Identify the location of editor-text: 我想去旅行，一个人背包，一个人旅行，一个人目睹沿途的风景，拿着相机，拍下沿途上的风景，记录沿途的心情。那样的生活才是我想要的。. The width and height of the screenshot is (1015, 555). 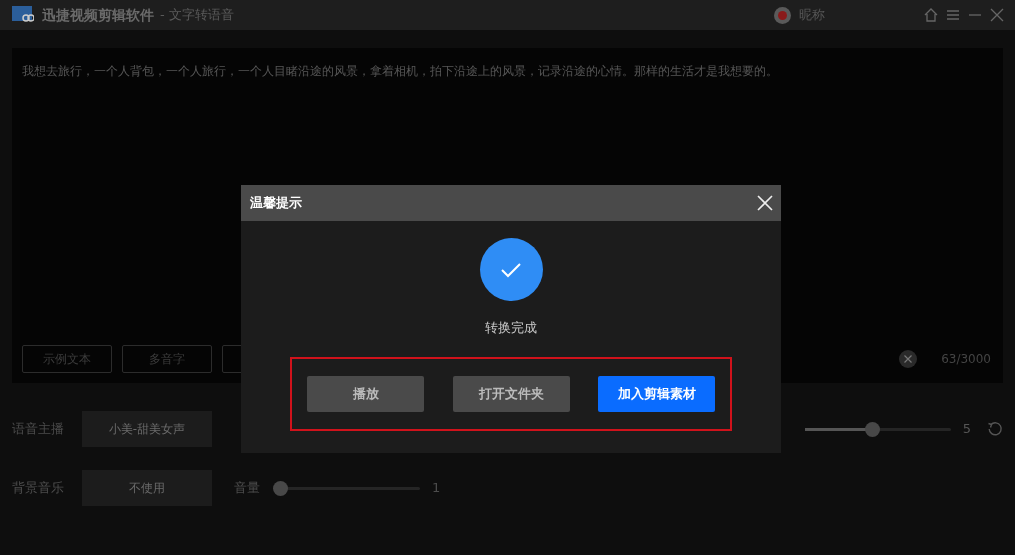
(400, 71).